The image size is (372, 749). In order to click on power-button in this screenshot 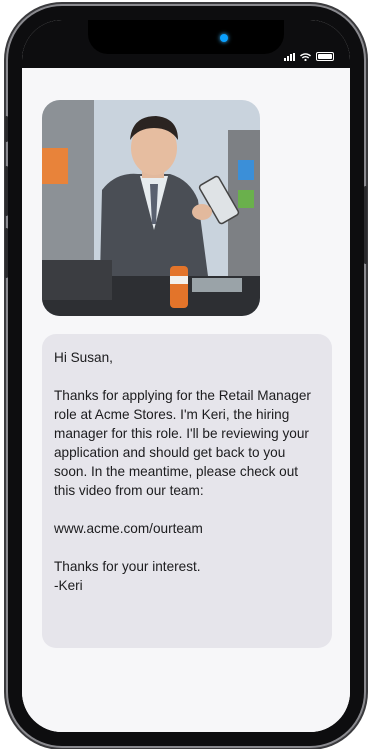, I will do `click(365, 225)`.